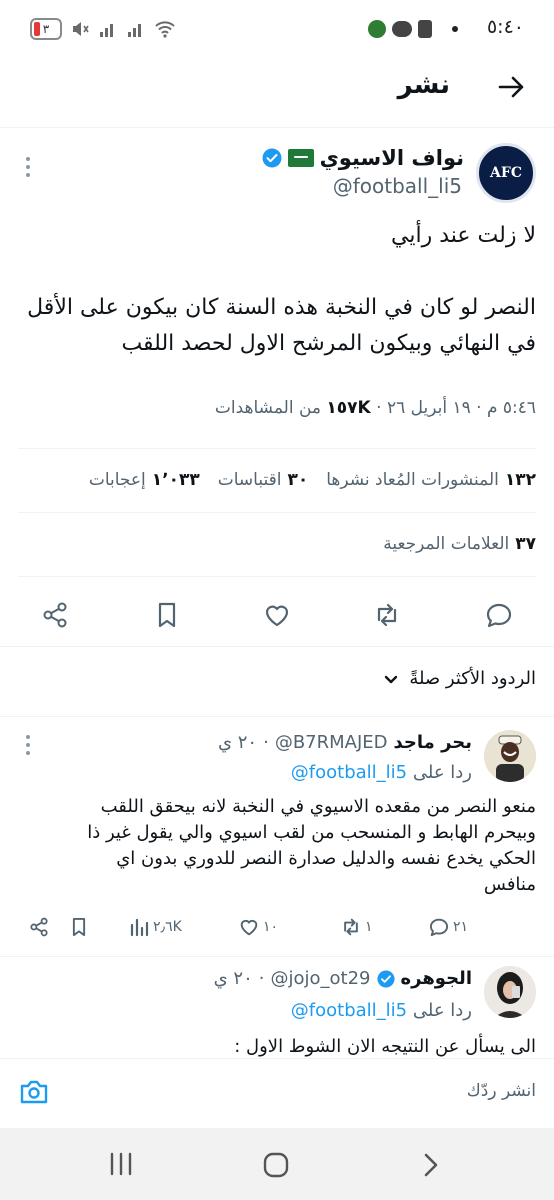 This screenshot has width=554, height=1200. I want to click on reply-reply-button: ٢١, so click(448, 927).